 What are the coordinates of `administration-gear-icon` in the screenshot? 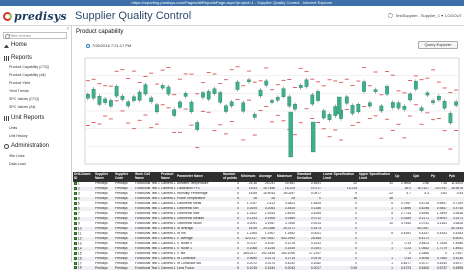 It's located at (6, 146).